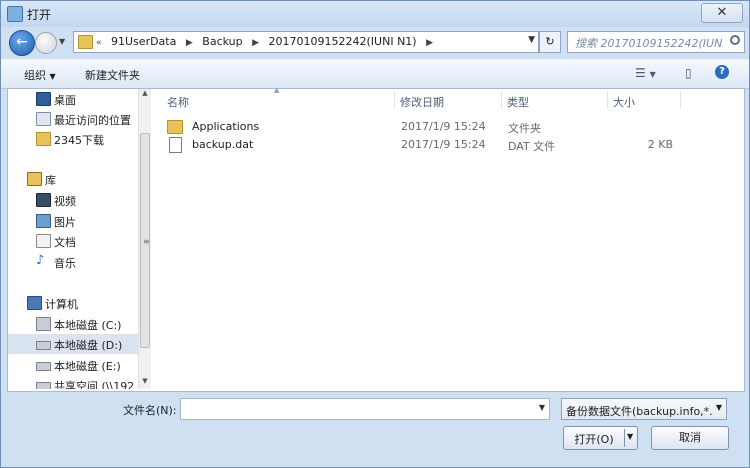 The width and height of the screenshot is (750, 468). Describe the element at coordinates (50, 180) in the screenshot. I see `nav-item-label: 库` at that location.